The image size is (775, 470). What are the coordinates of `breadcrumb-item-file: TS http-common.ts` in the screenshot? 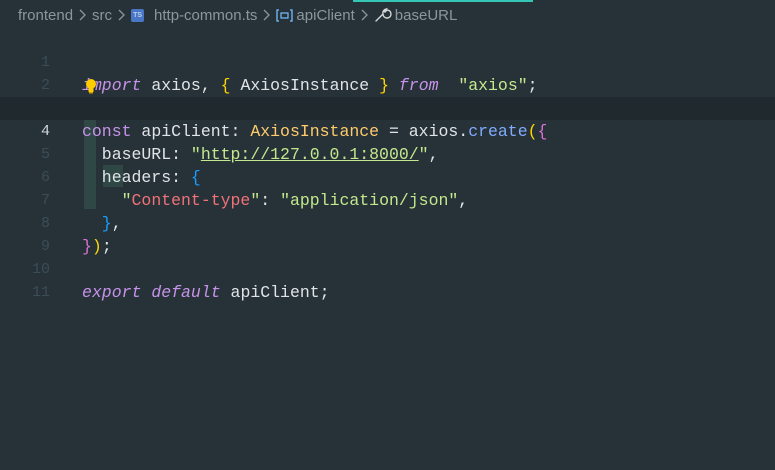 It's located at (194, 15).